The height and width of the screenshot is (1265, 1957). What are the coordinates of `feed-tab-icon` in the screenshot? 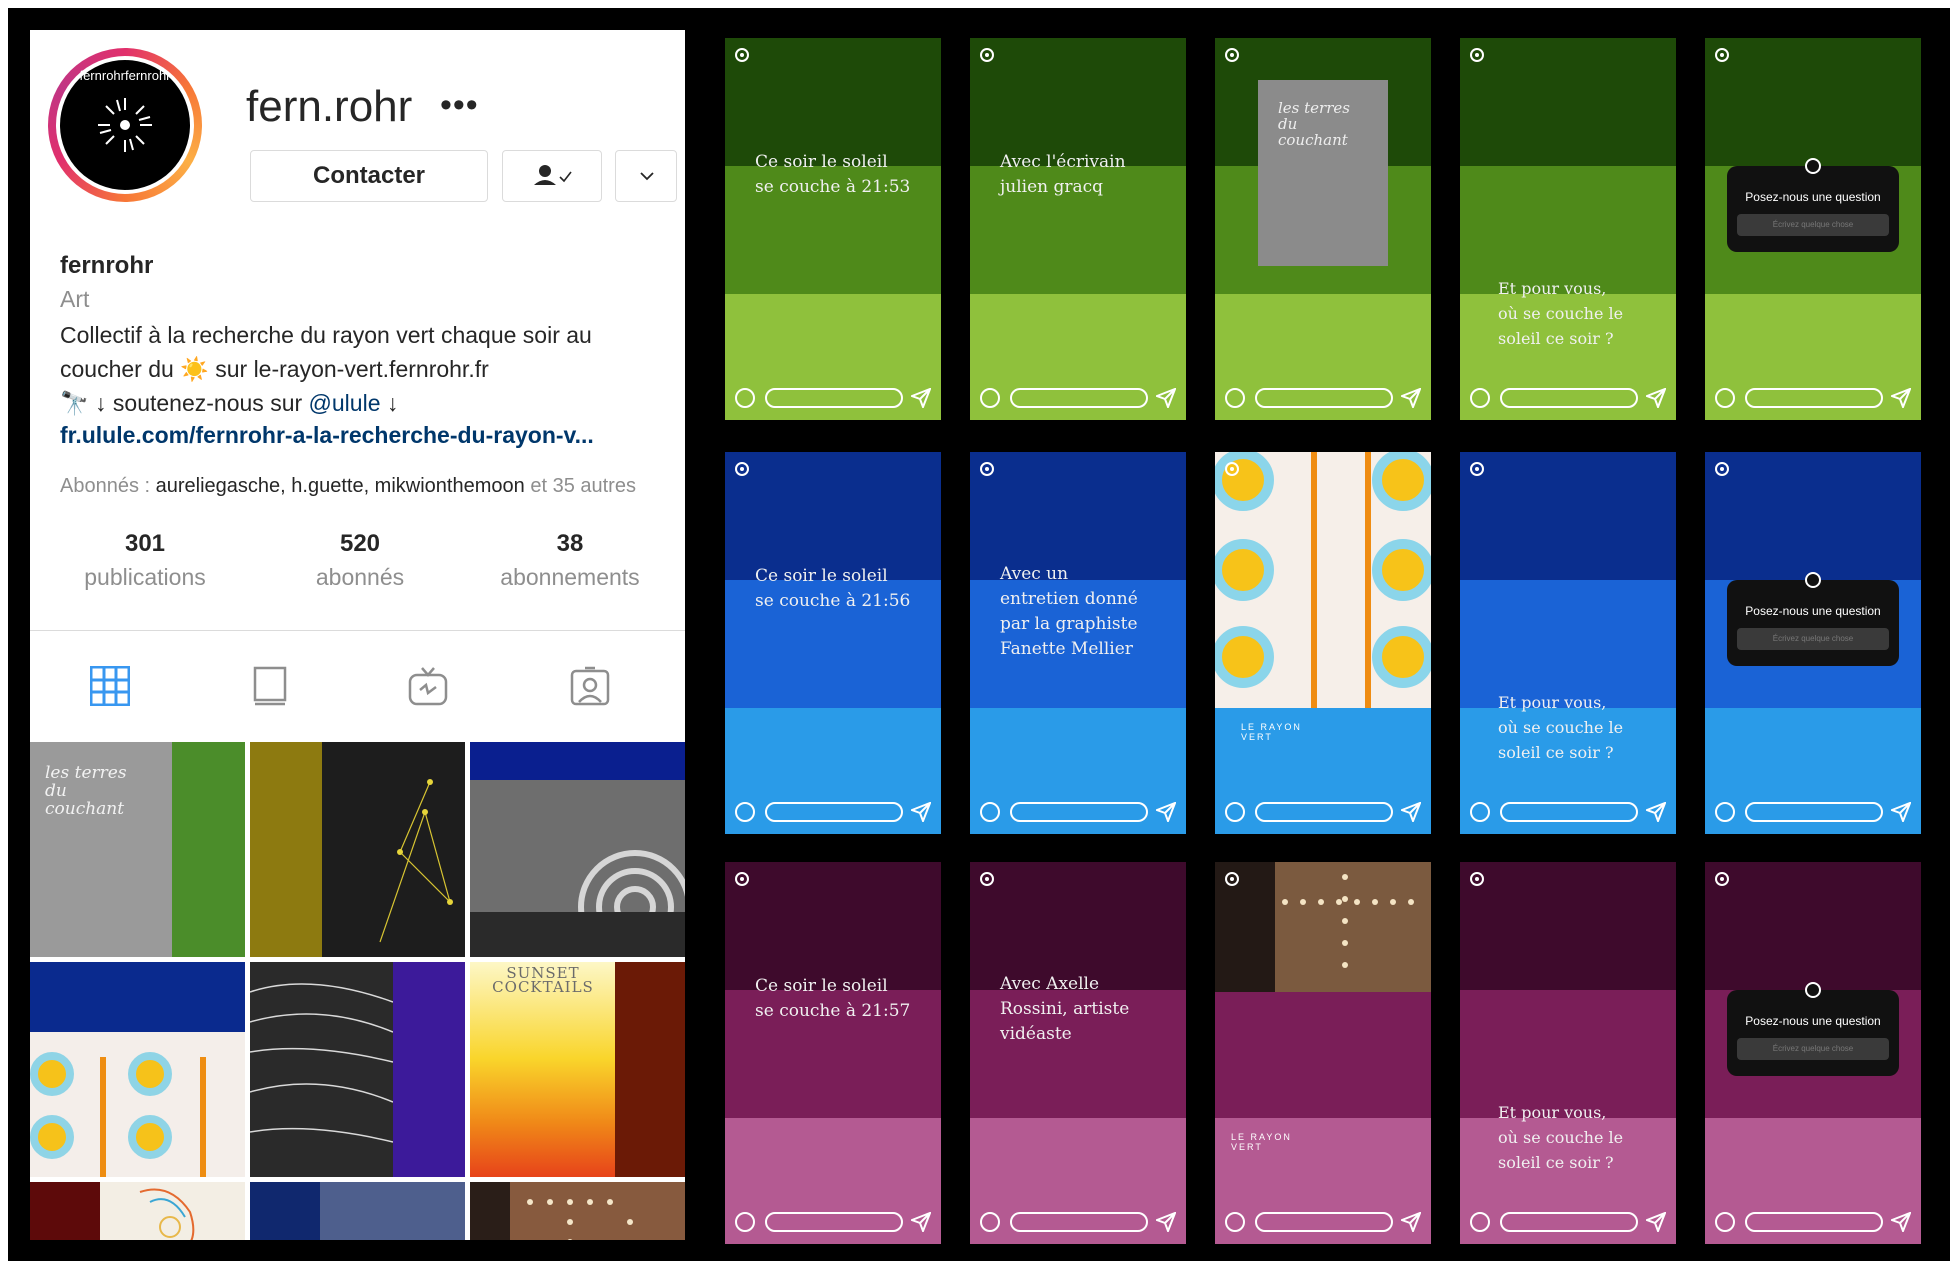 It's located at (270, 686).